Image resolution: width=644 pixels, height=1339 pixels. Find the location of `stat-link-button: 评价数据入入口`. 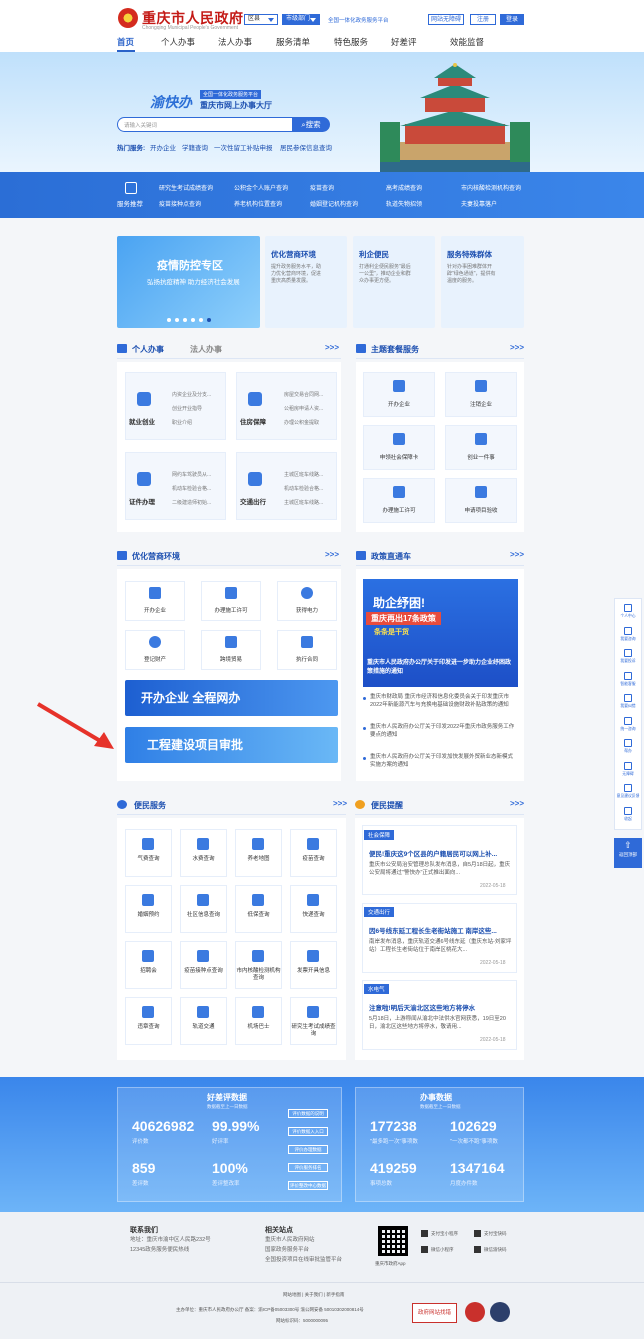

stat-link-button: 评价数据入入口 is located at coordinates (308, 1131).